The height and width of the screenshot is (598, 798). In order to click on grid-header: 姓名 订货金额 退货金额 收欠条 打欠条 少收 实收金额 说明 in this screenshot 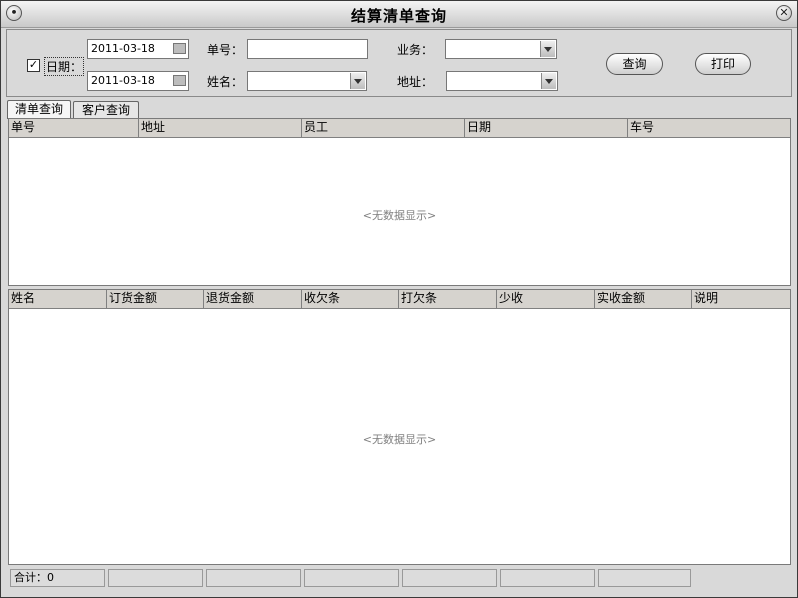, I will do `click(399, 299)`.